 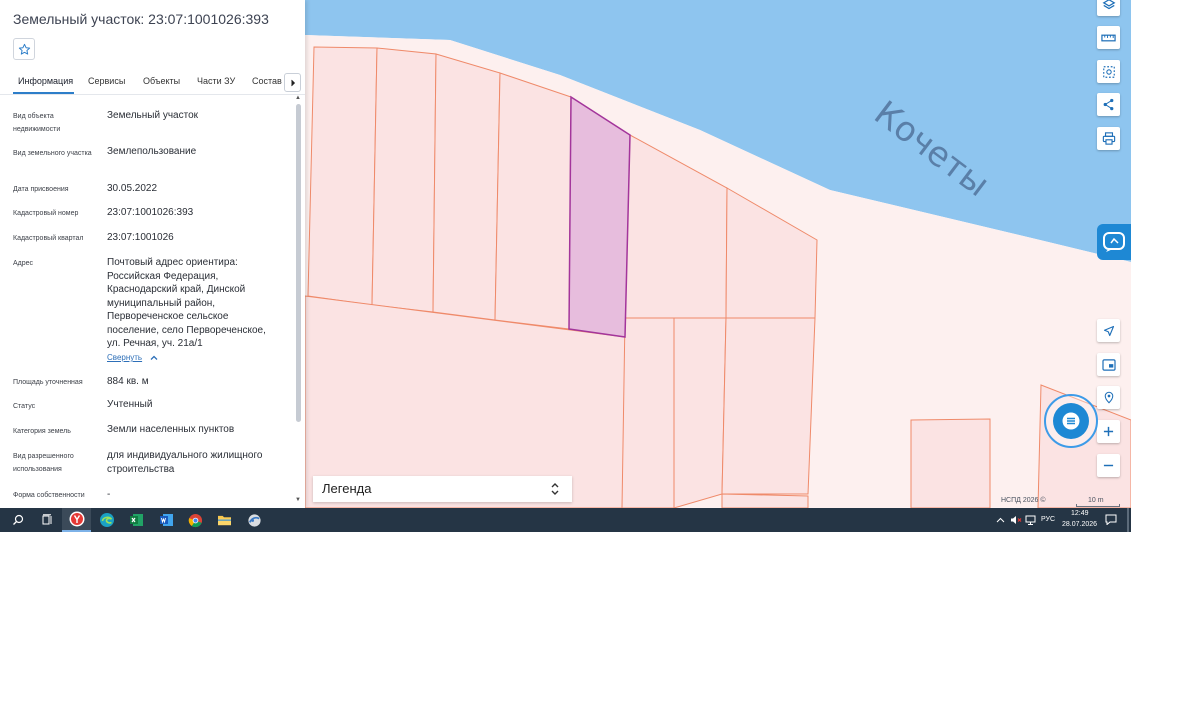 I want to click on field-label-permitted-use: Вид разрешенного использования, so click(x=43, y=463).